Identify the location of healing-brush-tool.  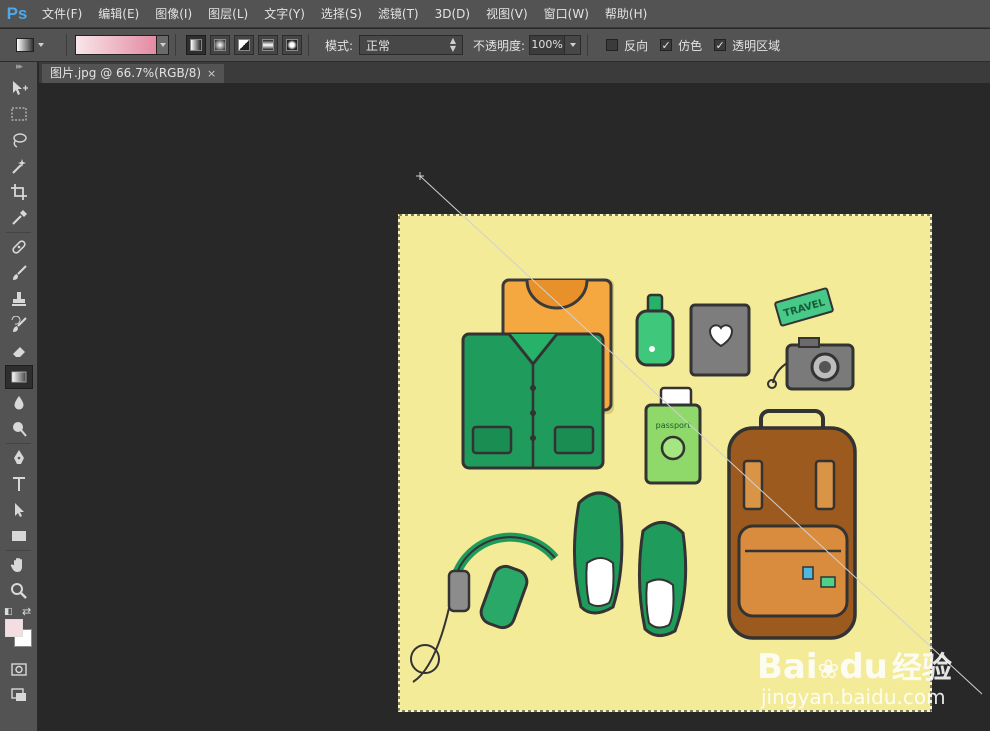
(19, 247).